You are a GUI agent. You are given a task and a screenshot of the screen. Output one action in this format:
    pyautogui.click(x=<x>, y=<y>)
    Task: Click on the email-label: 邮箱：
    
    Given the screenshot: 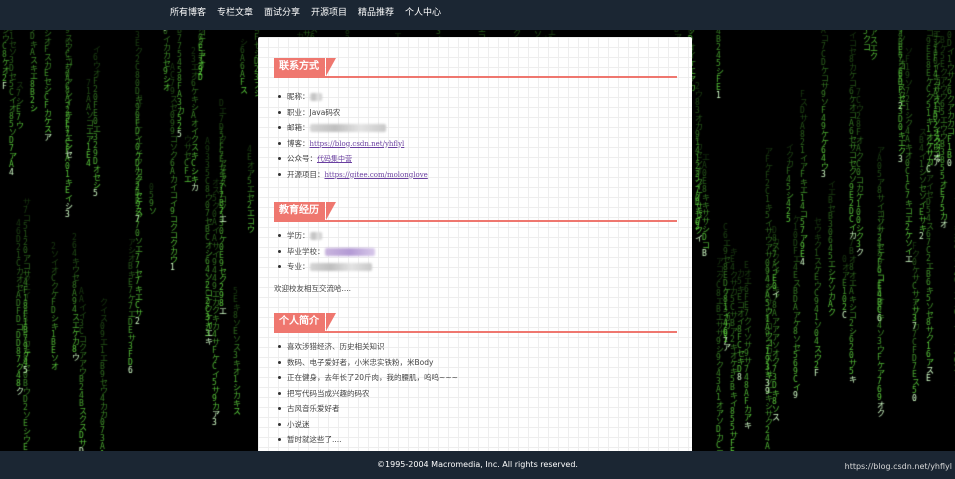 What is the action you would take?
    pyautogui.click(x=298, y=127)
    